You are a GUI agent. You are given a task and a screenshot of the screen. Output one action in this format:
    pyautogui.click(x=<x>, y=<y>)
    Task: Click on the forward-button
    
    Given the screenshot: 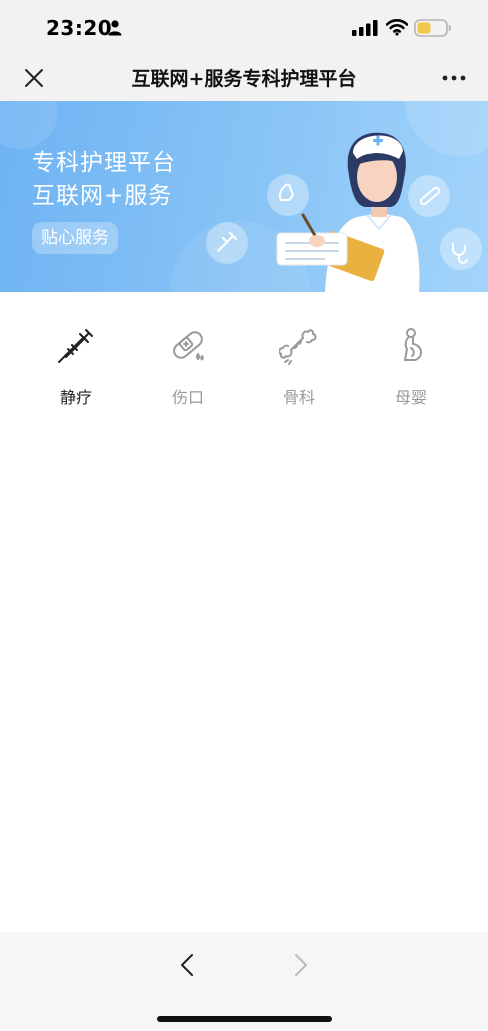 What is the action you would take?
    pyautogui.click(x=301, y=965)
    